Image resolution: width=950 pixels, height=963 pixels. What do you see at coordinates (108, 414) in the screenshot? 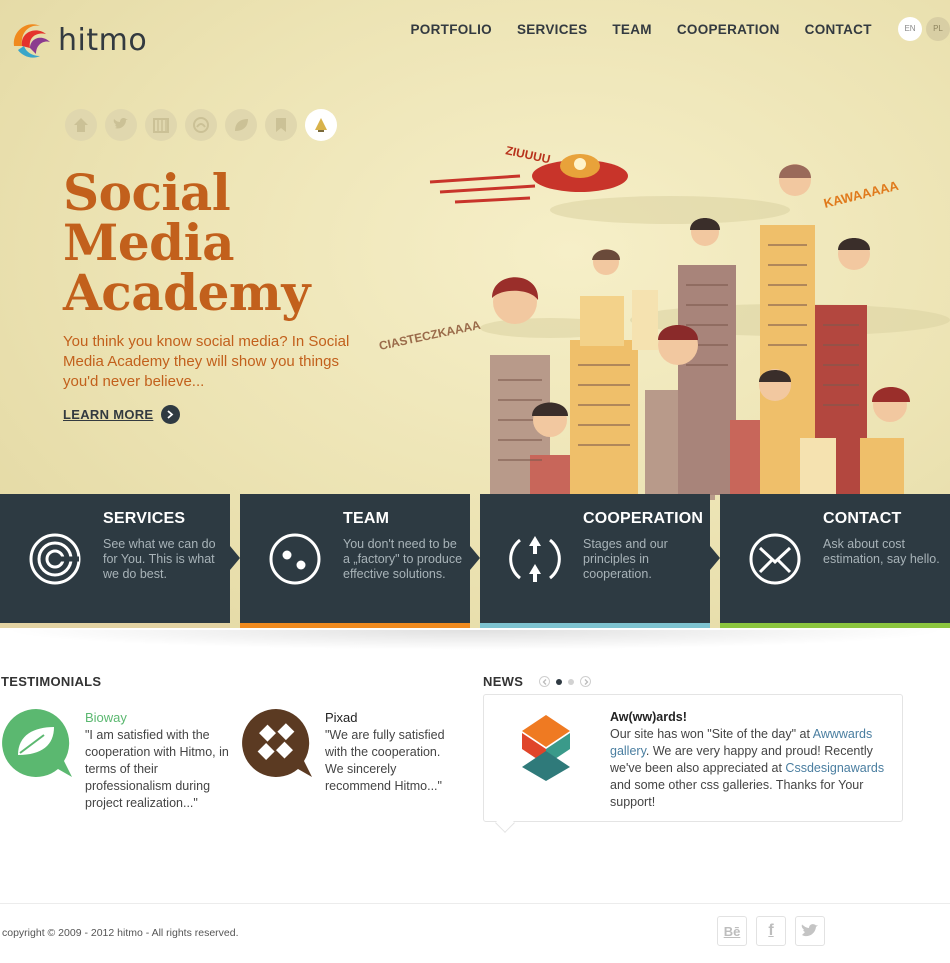
I see `learn-more-label: LEARN MORE` at bounding box center [108, 414].